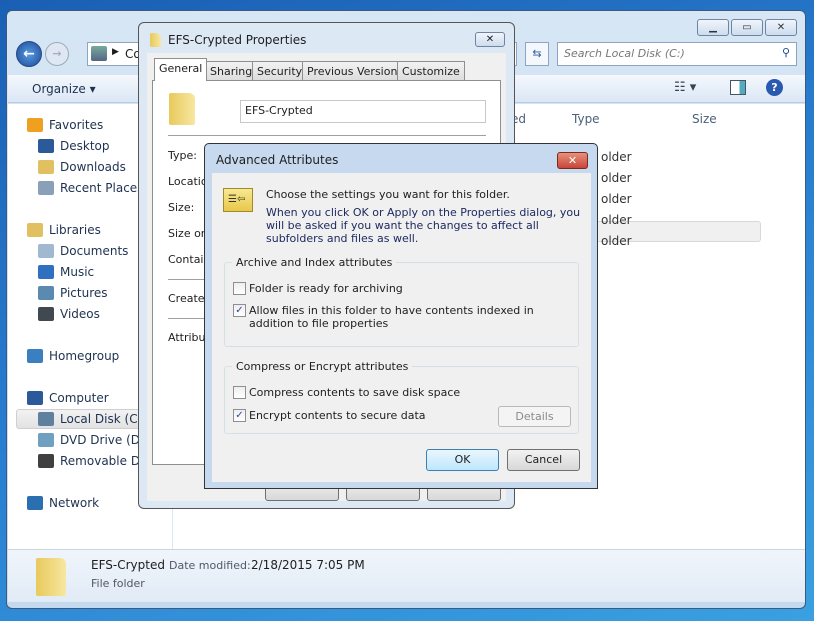 This screenshot has width=814, height=621. What do you see at coordinates (237, 40) in the screenshot?
I see `dialog-title: EFS-Crypted Properties` at bounding box center [237, 40].